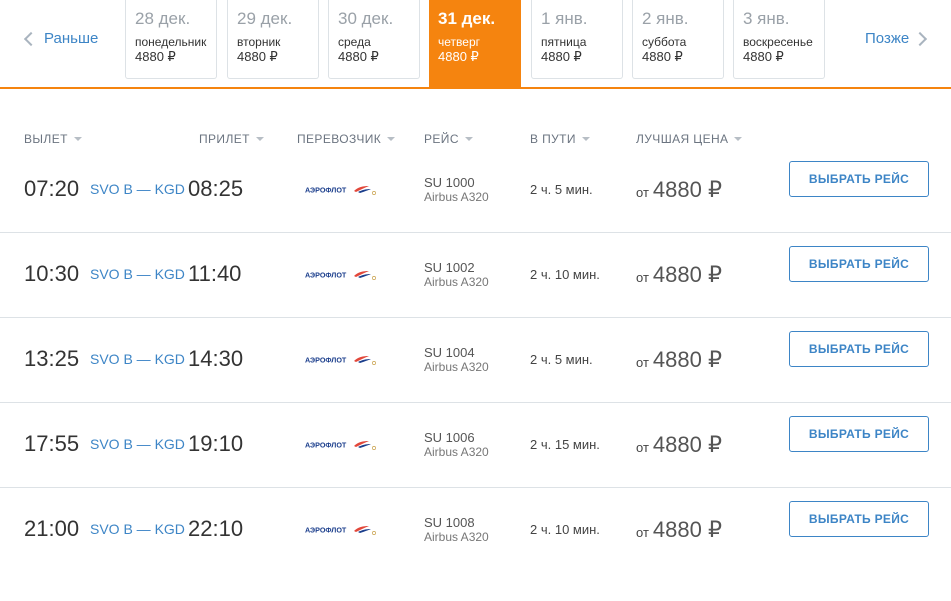  What do you see at coordinates (216, 188) in the screenshot?
I see `arrival-time: 08:25` at bounding box center [216, 188].